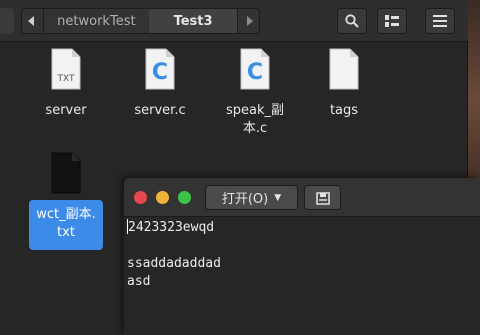 This screenshot has width=480, height=335. I want to click on file-name-line-1: speak_副, so click(255, 110).